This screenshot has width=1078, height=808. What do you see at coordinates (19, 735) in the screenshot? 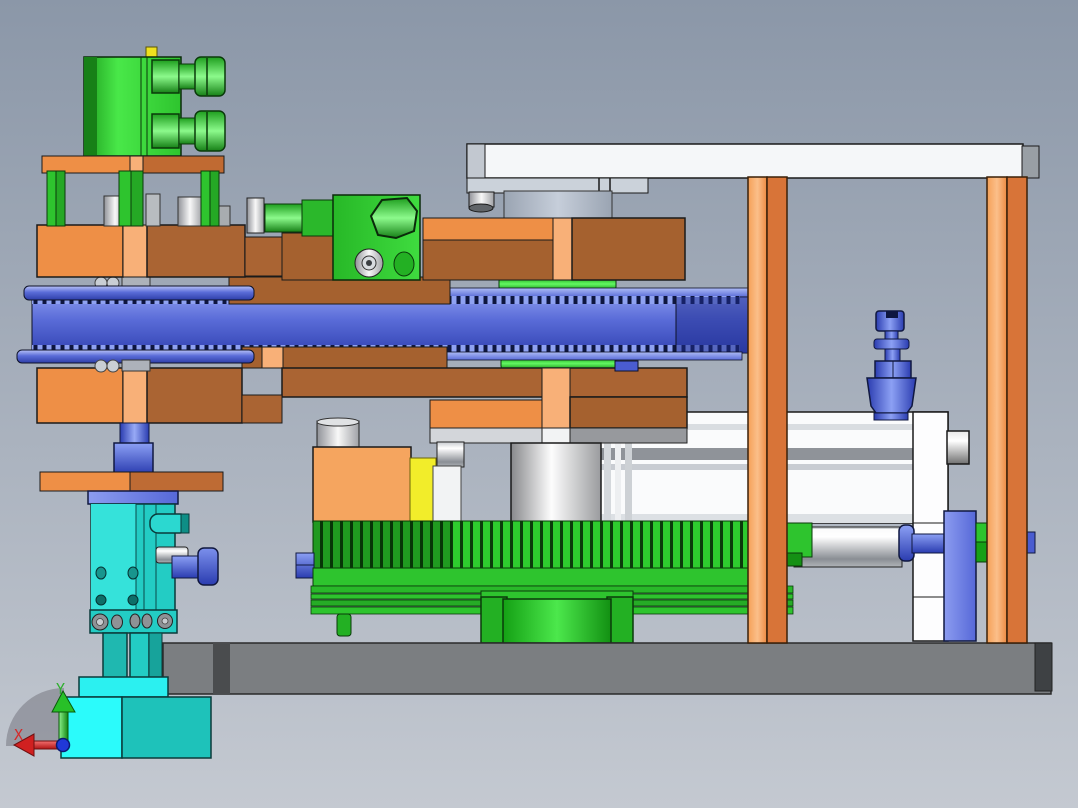
I see `axis-x-label: X` at bounding box center [19, 735].